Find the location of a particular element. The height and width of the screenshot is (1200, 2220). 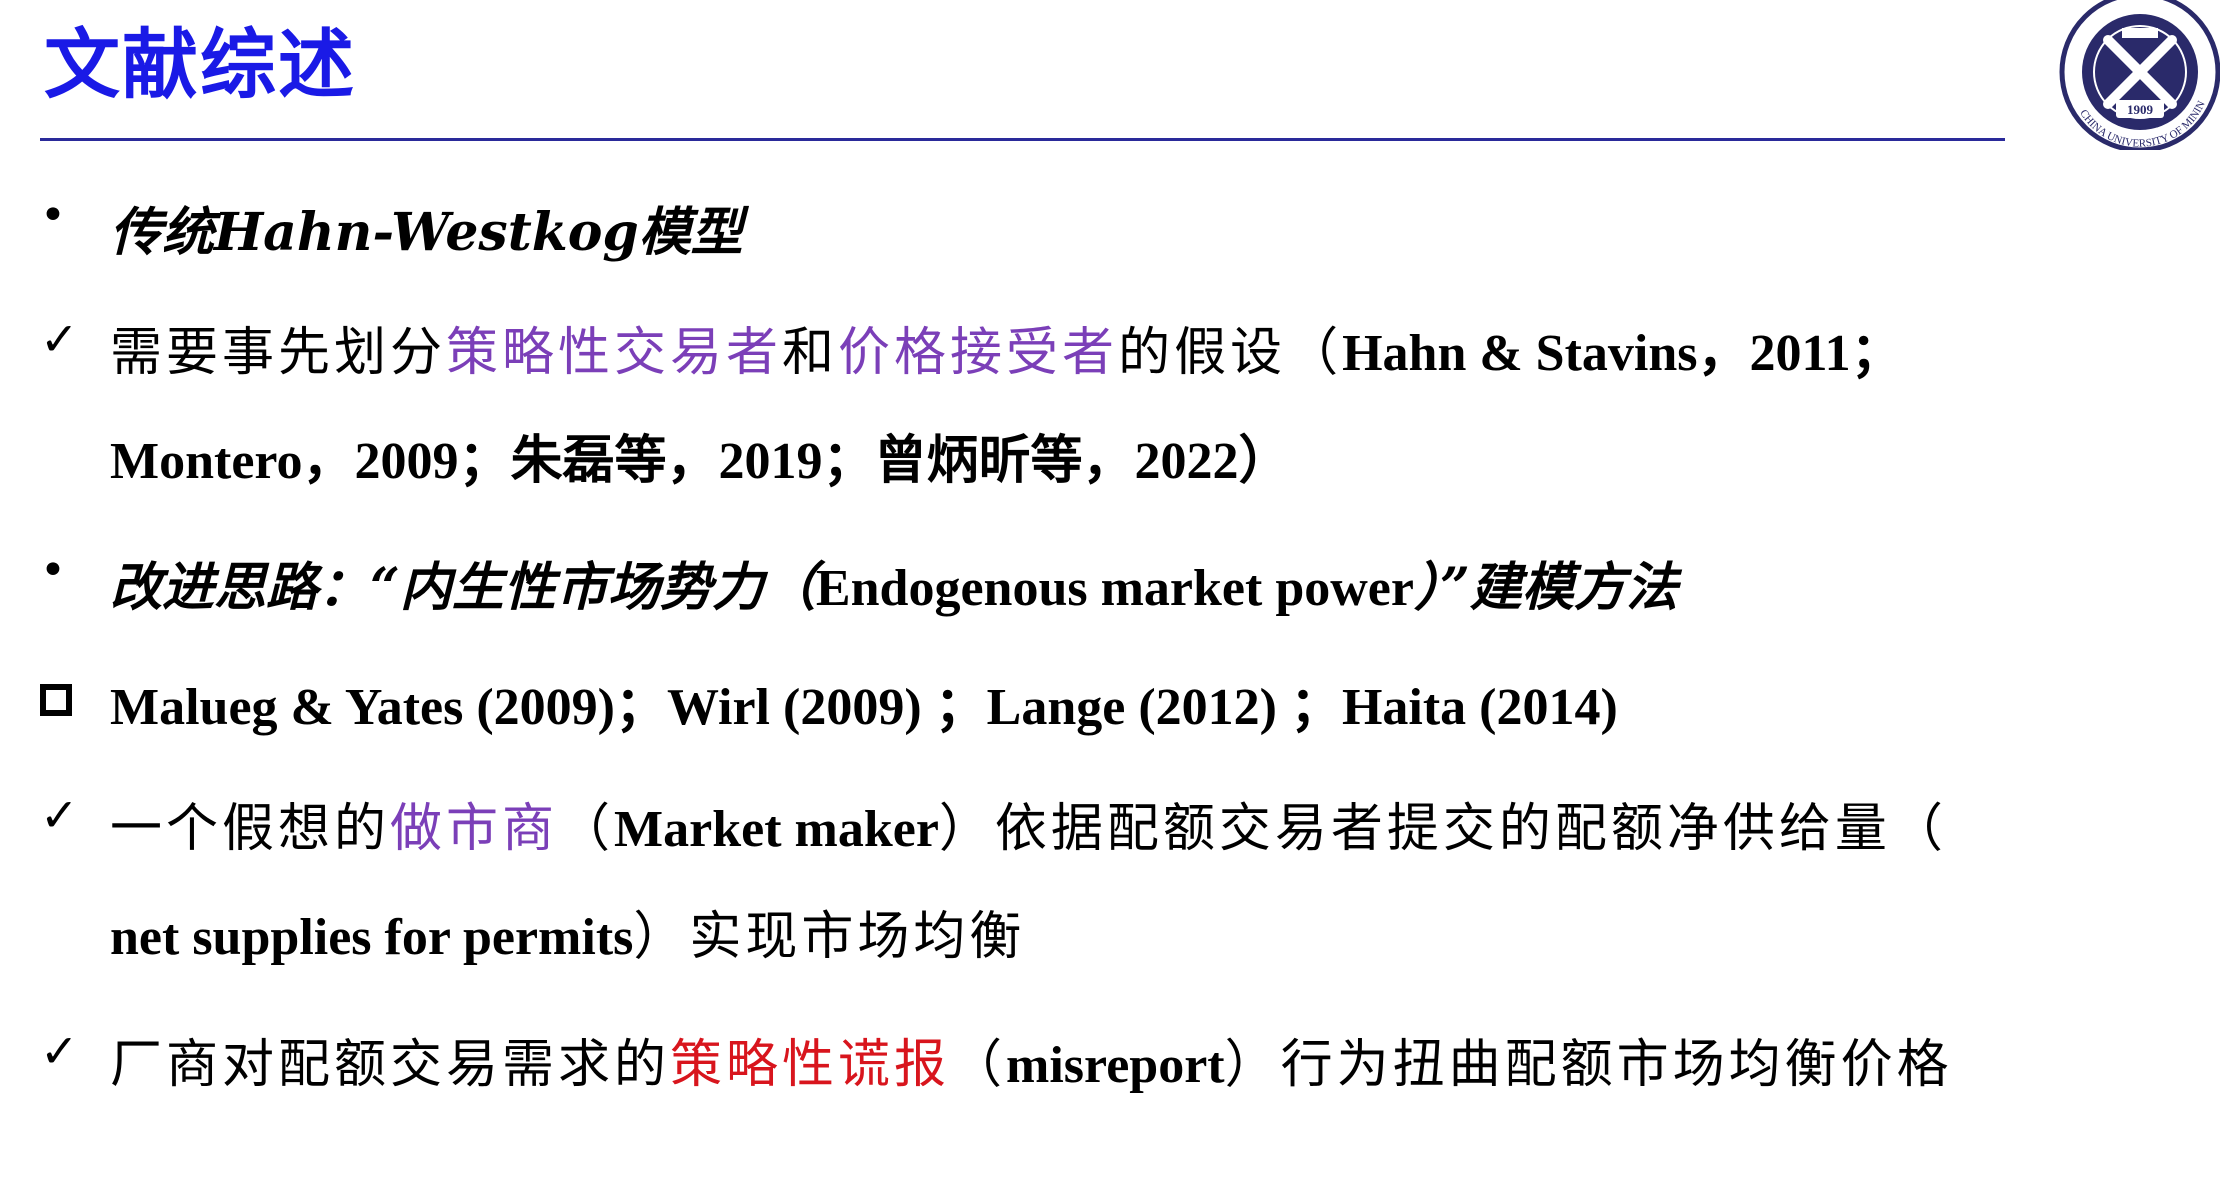

page-title: 文献综述 is located at coordinates (200, 64).